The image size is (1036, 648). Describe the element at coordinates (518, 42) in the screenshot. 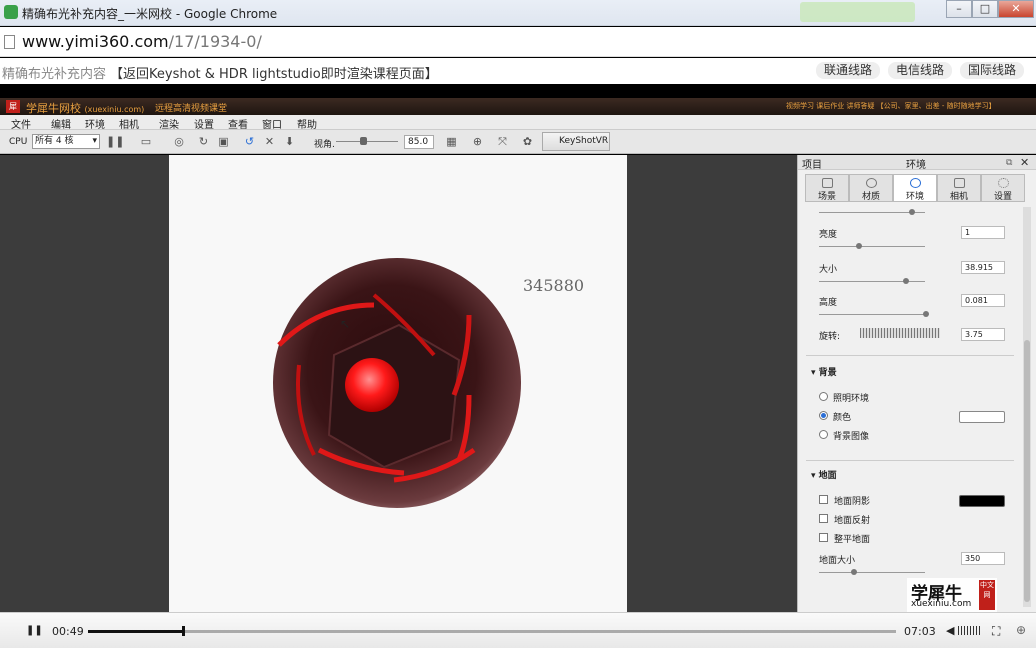

I see `address-bar: www.yimi360.com/17/1934-0/` at that location.